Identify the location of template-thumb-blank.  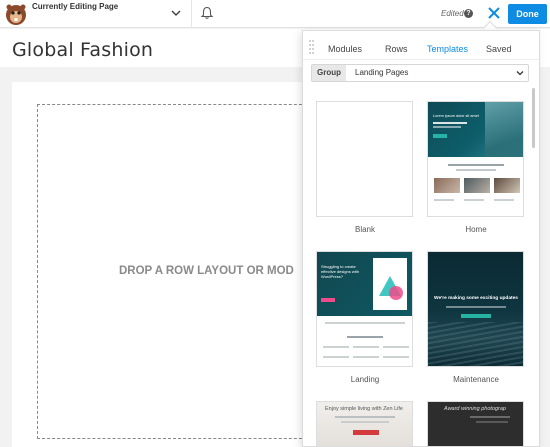
(364, 159).